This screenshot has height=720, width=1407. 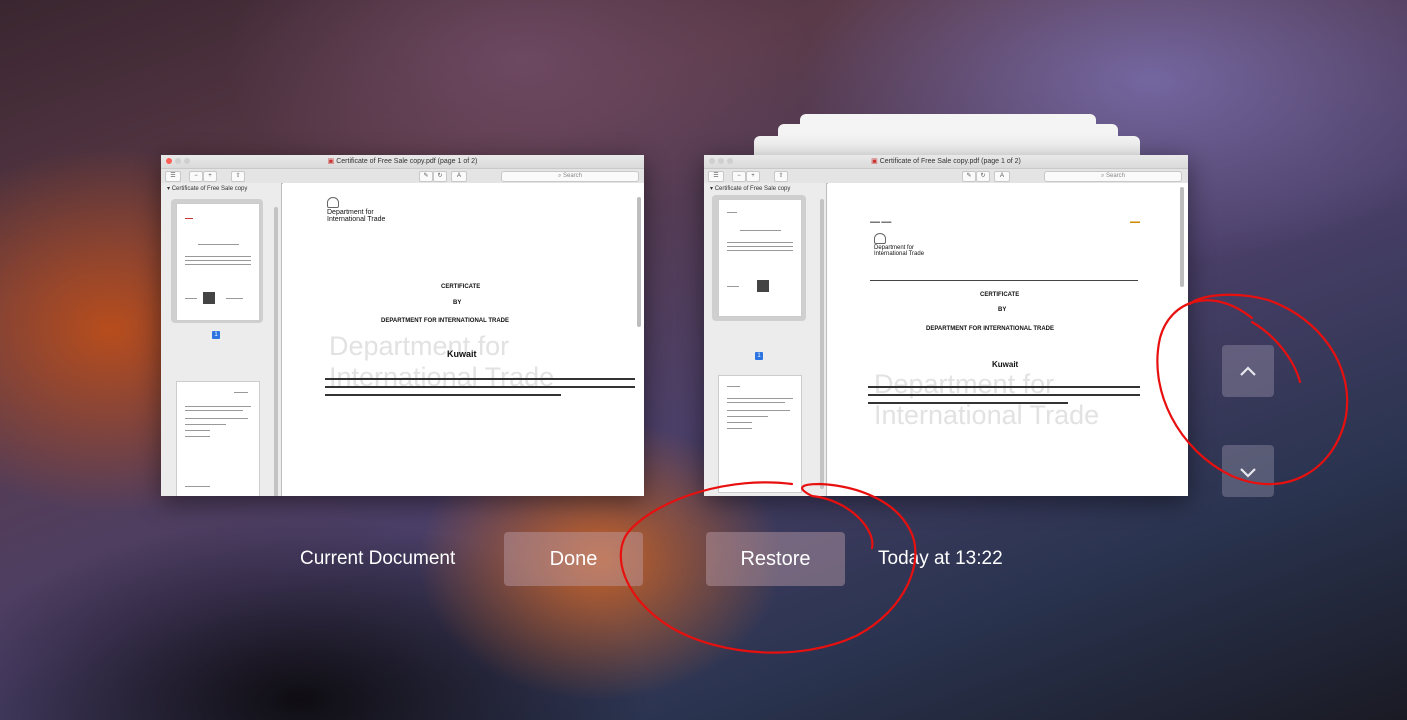 What do you see at coordinates (1252, 389) in the screenshot?
I see `navigation-annotation-circle` at bounding box center [1252, 389].